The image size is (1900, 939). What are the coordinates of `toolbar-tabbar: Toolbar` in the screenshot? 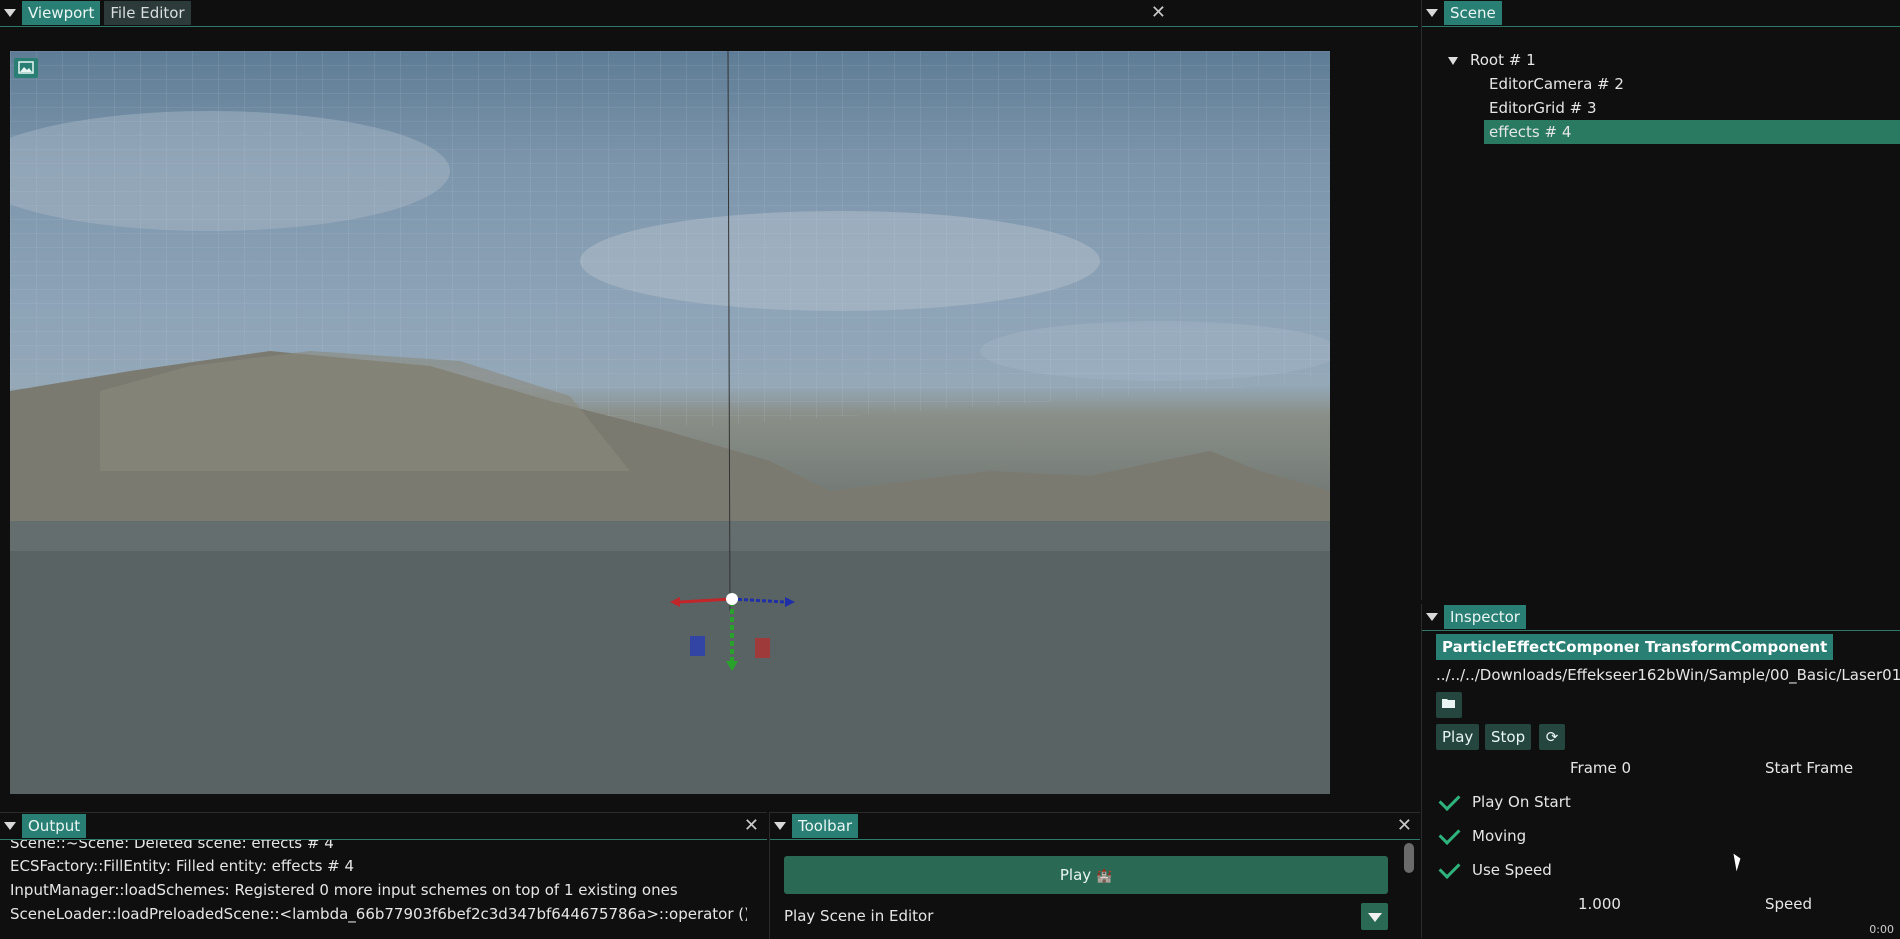 It's located at (1095, 826).